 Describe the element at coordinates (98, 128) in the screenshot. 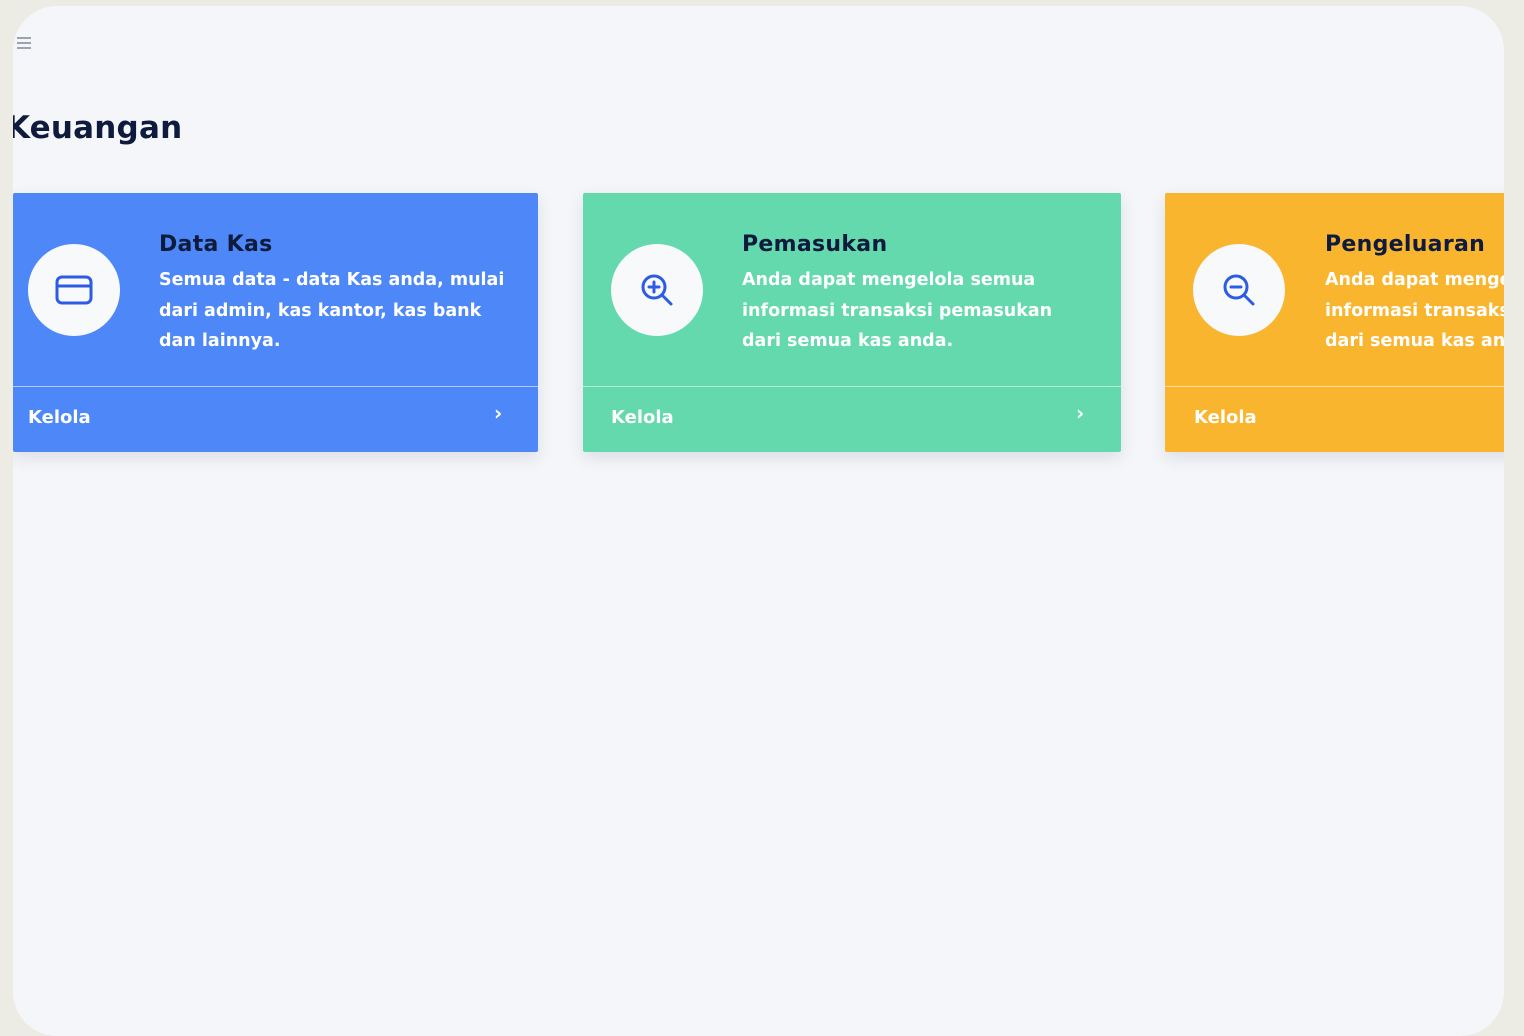

I see `page-title: Keuangan` at that location.